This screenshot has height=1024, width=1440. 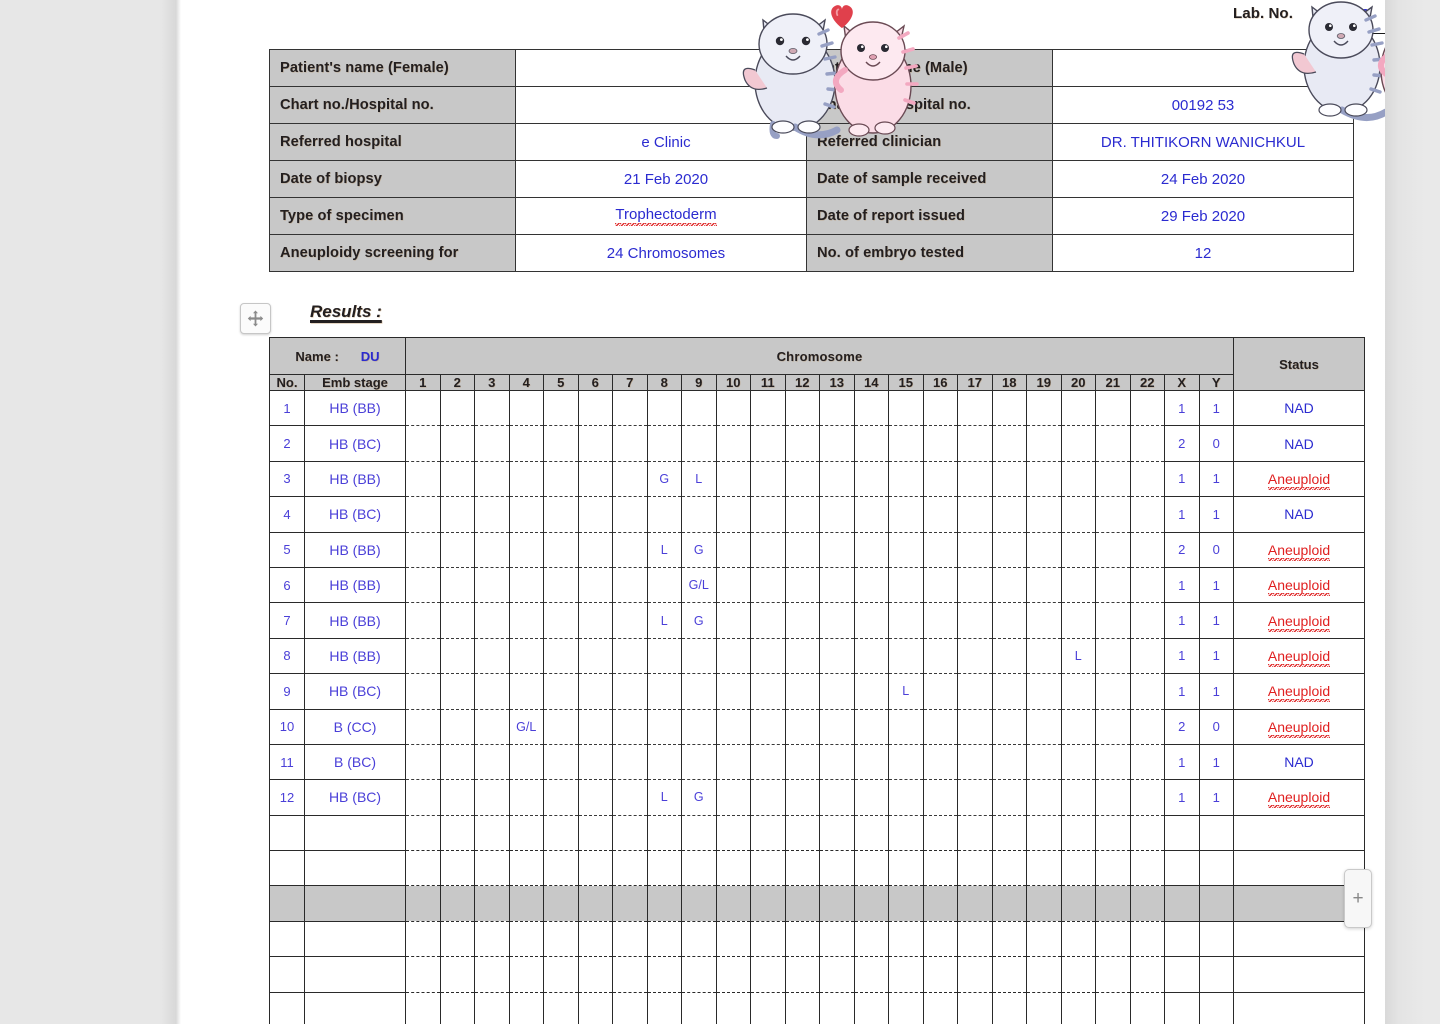 I want to click on chromosome-cell-8: L, so click(x=664, y=797).